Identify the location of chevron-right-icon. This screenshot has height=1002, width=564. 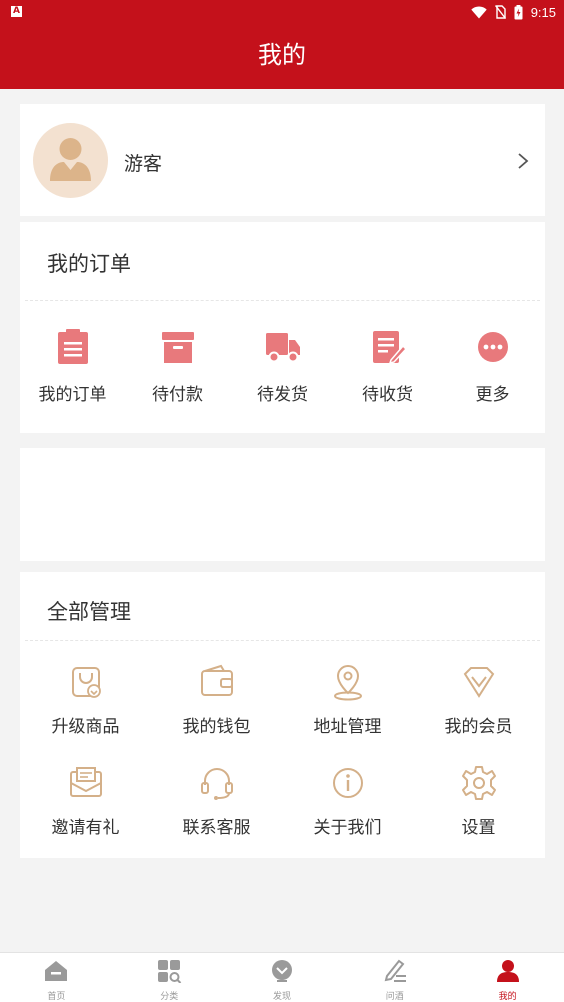
(523, 161).